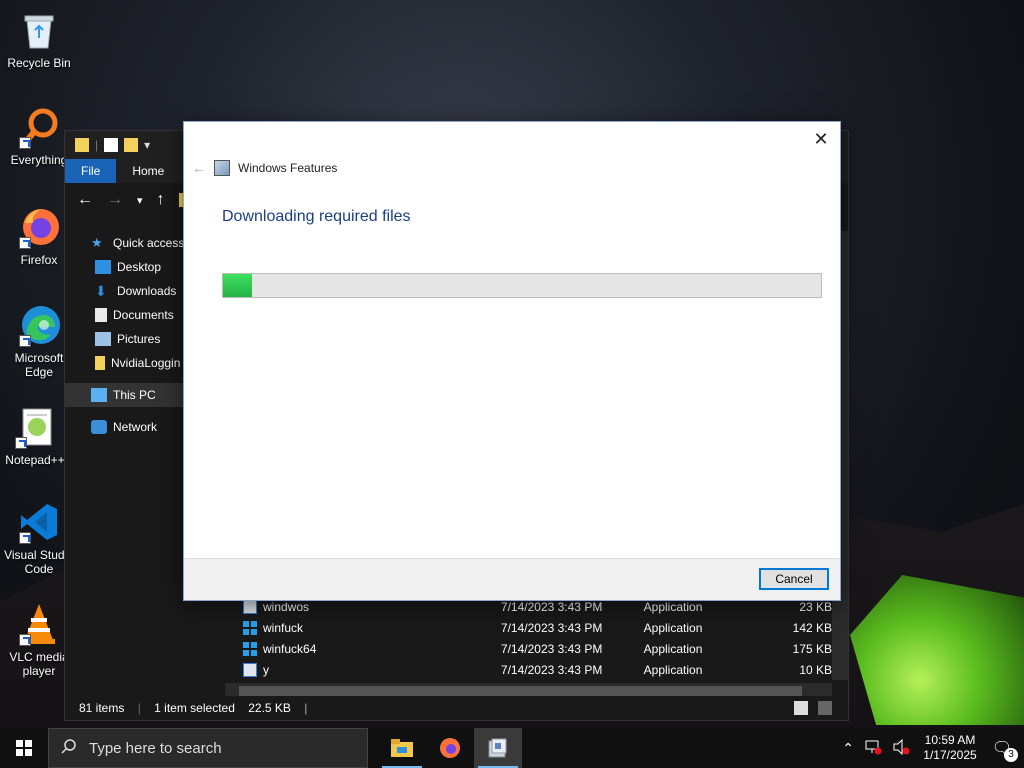 This screenshot has width=1024, height=768. I want to click on volume-muted-icon, so click(901, 748).